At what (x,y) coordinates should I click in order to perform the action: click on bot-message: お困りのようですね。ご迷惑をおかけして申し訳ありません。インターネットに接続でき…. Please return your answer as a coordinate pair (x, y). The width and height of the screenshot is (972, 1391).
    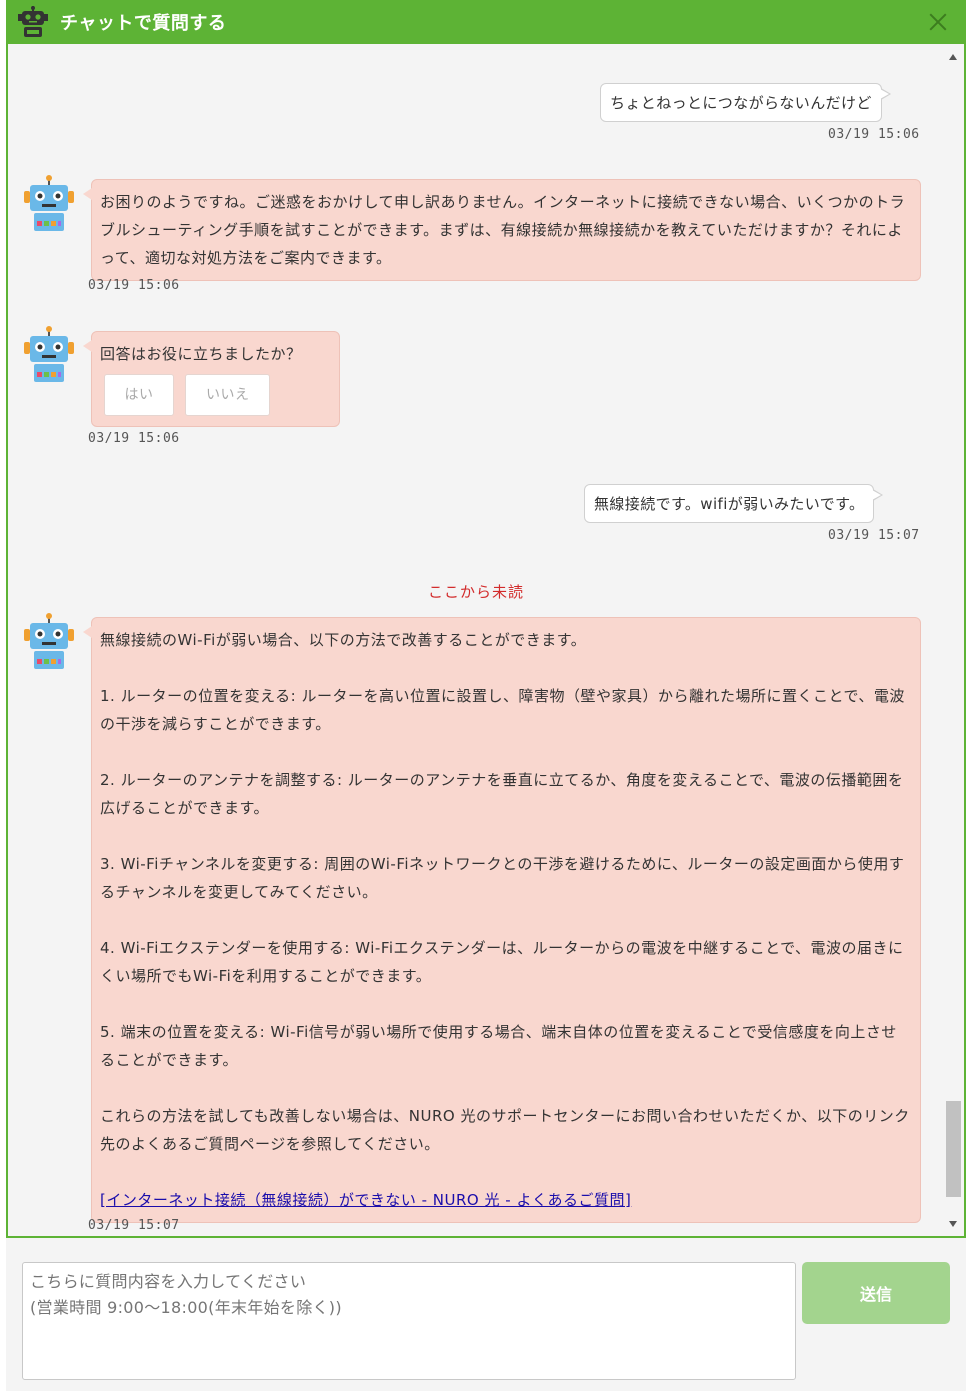
    Looking at the image, I should click on (502, 230).